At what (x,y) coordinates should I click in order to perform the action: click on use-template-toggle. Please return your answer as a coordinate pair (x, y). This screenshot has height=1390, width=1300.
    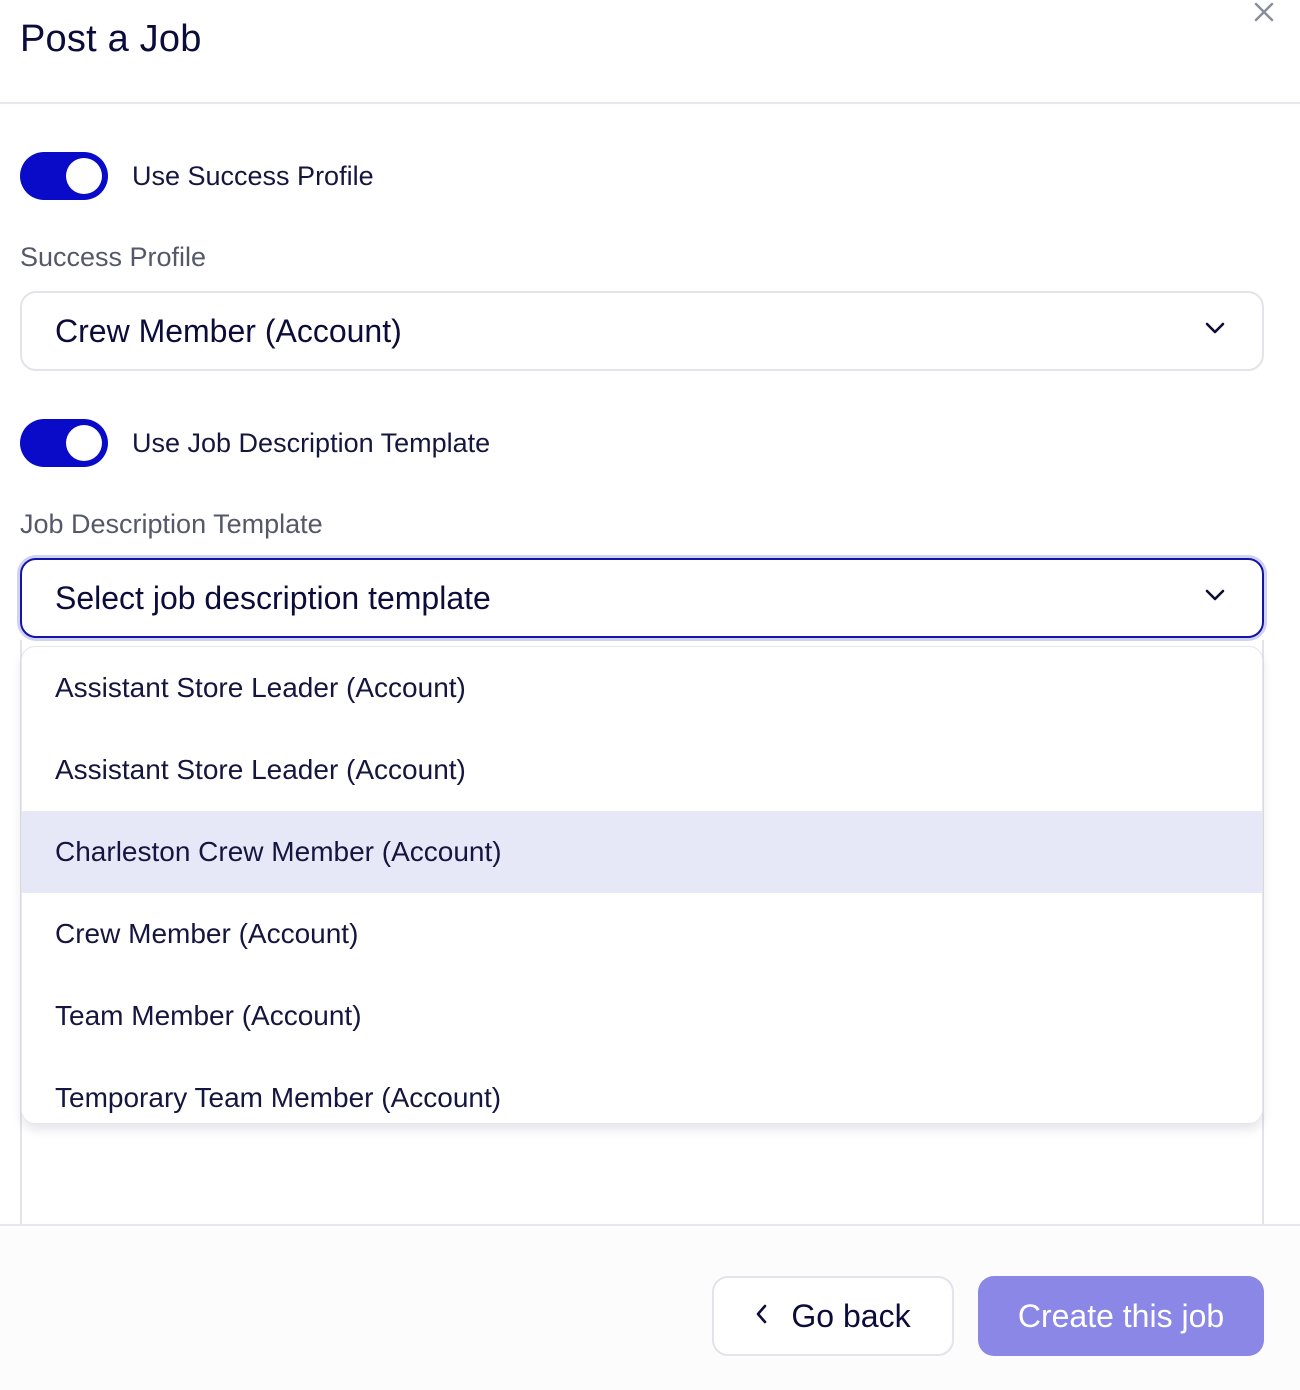
    Looking at the image, I should click on (64, 443).